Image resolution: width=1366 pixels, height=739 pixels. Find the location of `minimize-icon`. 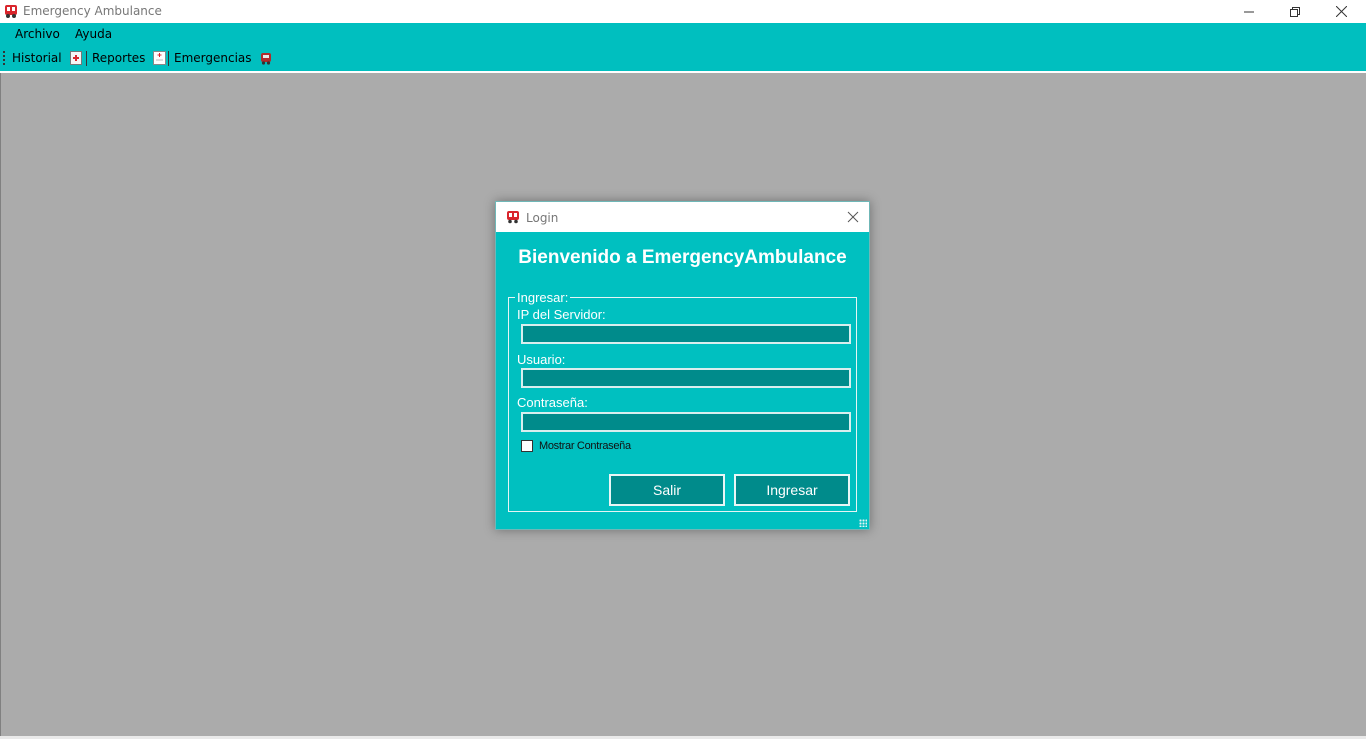

minimize-icon is located at coordinates (1249, 11).